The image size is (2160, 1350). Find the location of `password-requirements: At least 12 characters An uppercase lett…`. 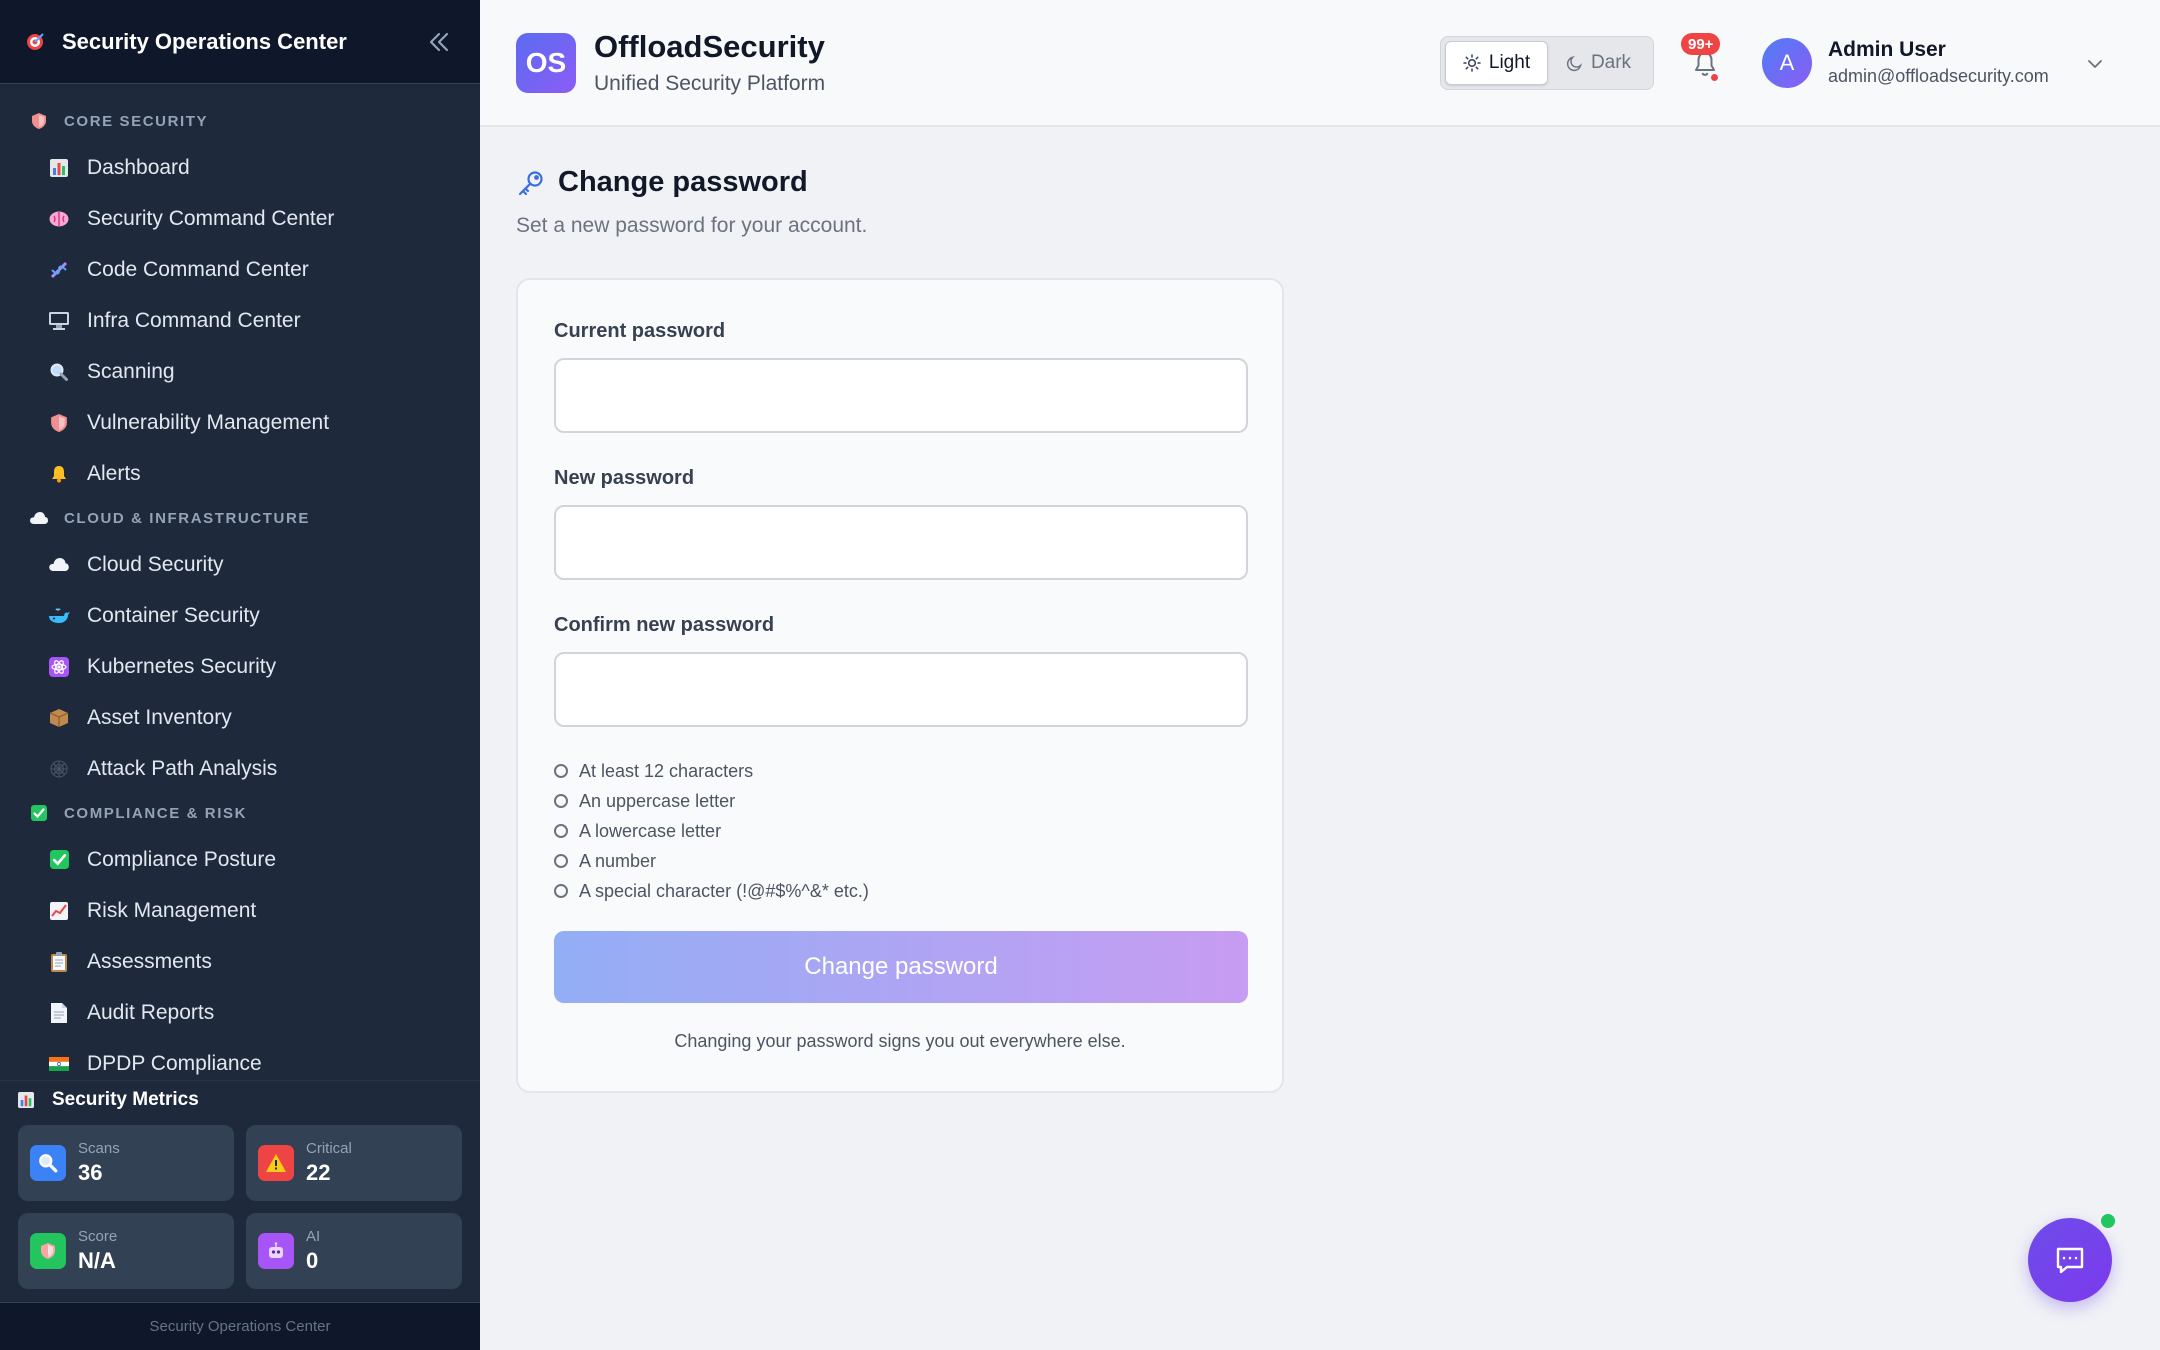

password-requirements: At least 12 characters An uppercase lett… is located at coordinates (711, 831).